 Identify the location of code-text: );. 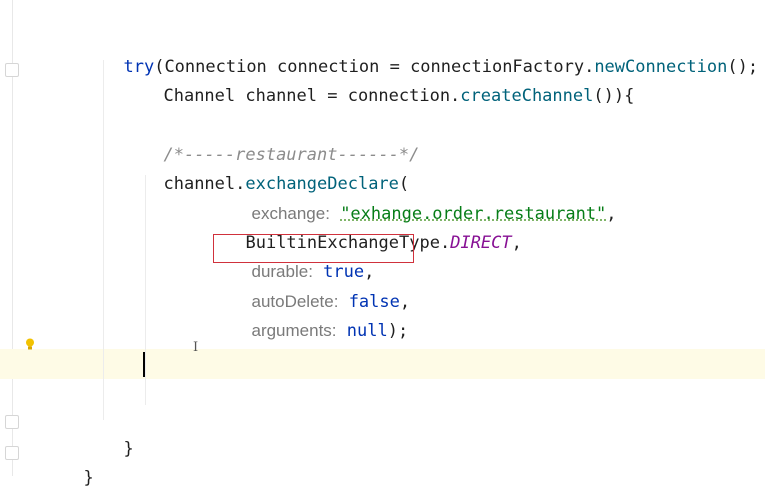
(398, 331).